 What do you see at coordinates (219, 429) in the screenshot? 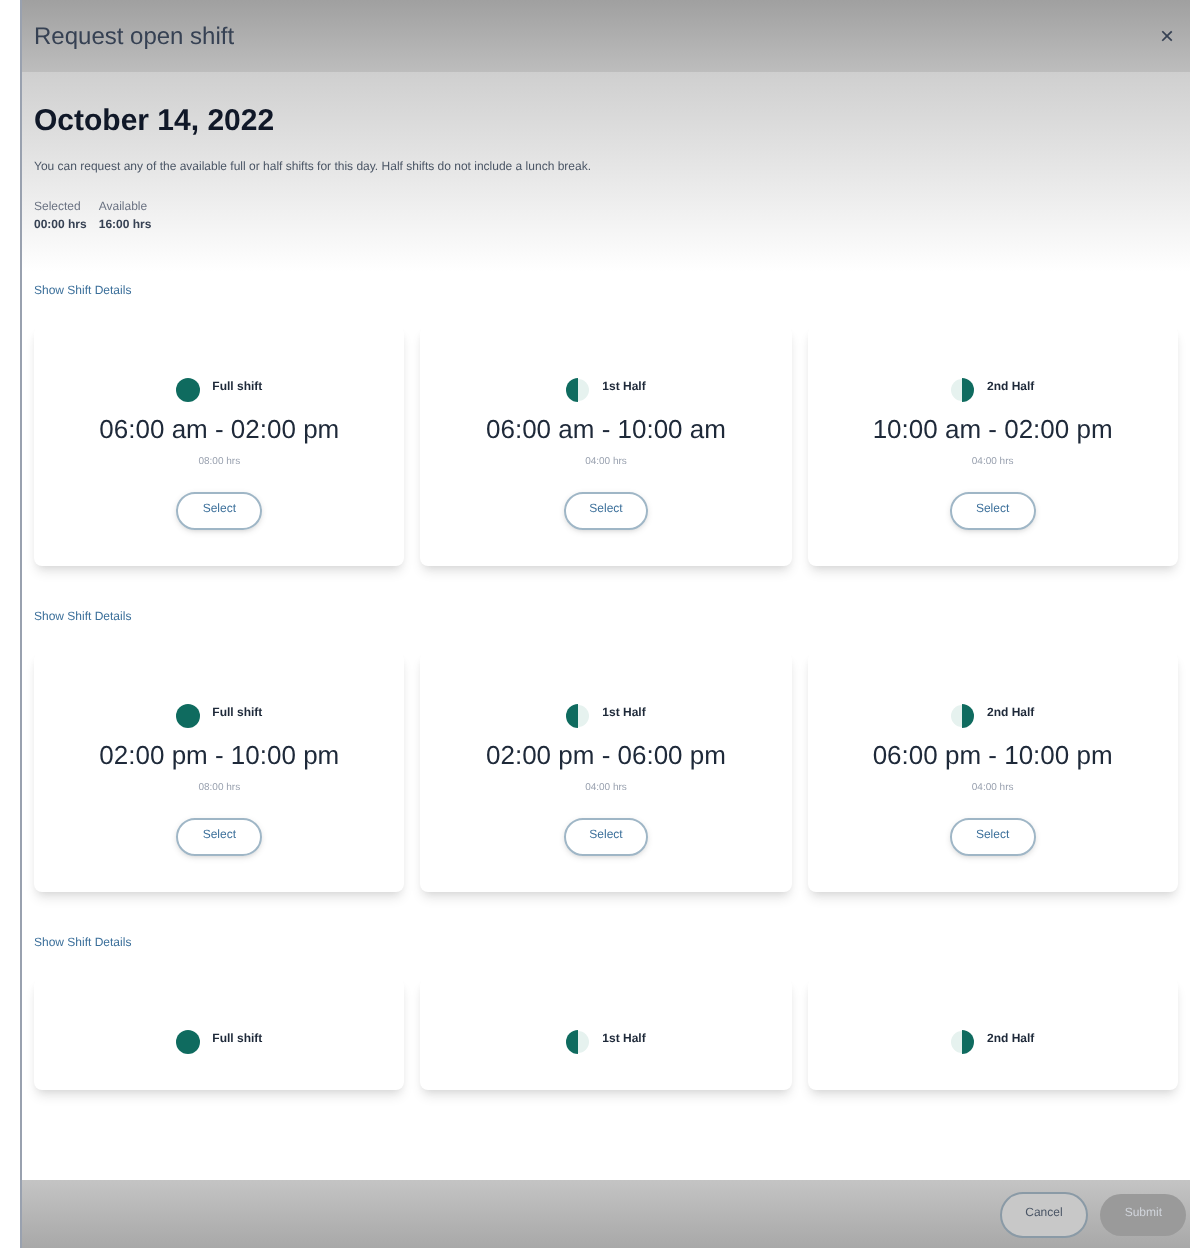
I see `shift-time: 06:00 am - 02:00 pm` at bounding box center [219, 429].